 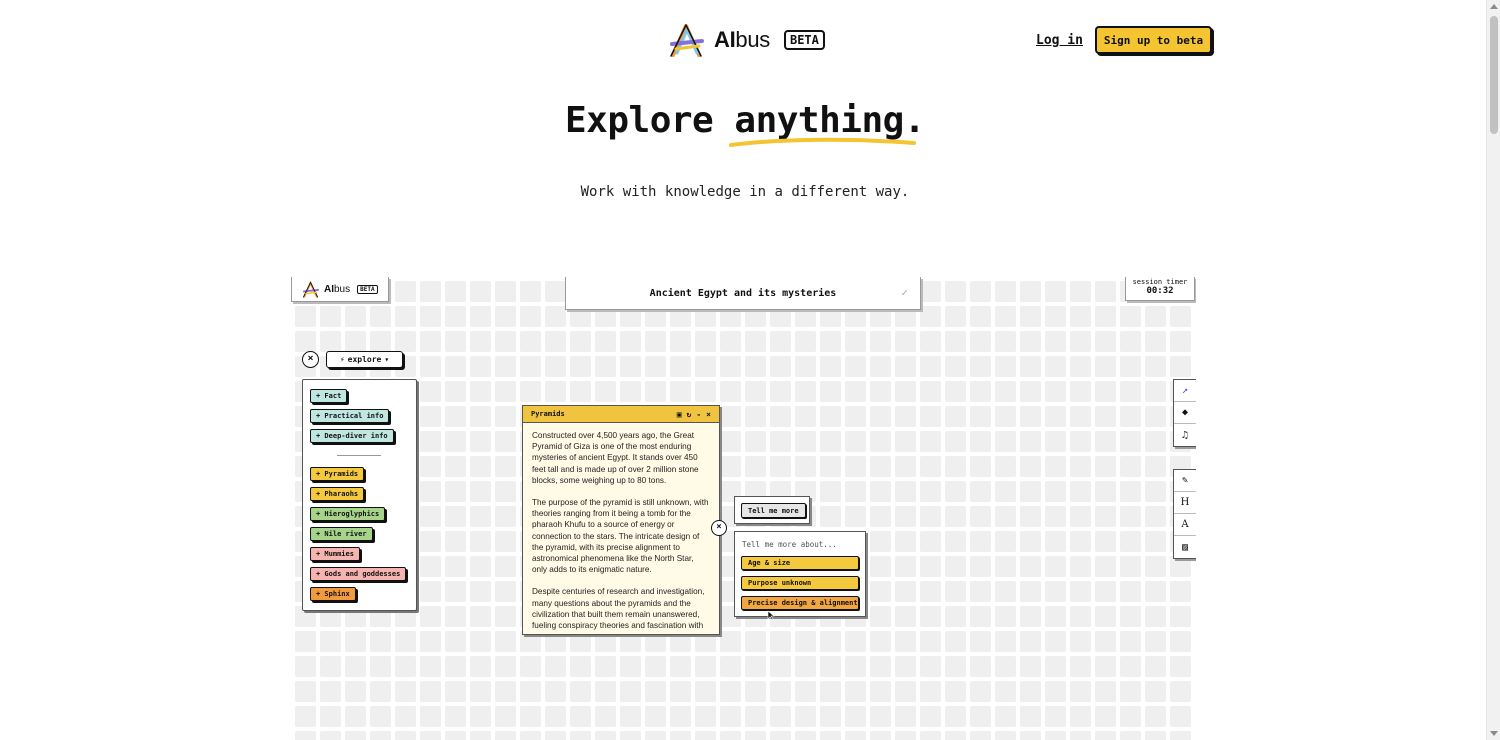 What do you see at coordinates (329, 396) in the screenshot?
I see `chip-fact: + Fact` at bounding box center [329, 396].